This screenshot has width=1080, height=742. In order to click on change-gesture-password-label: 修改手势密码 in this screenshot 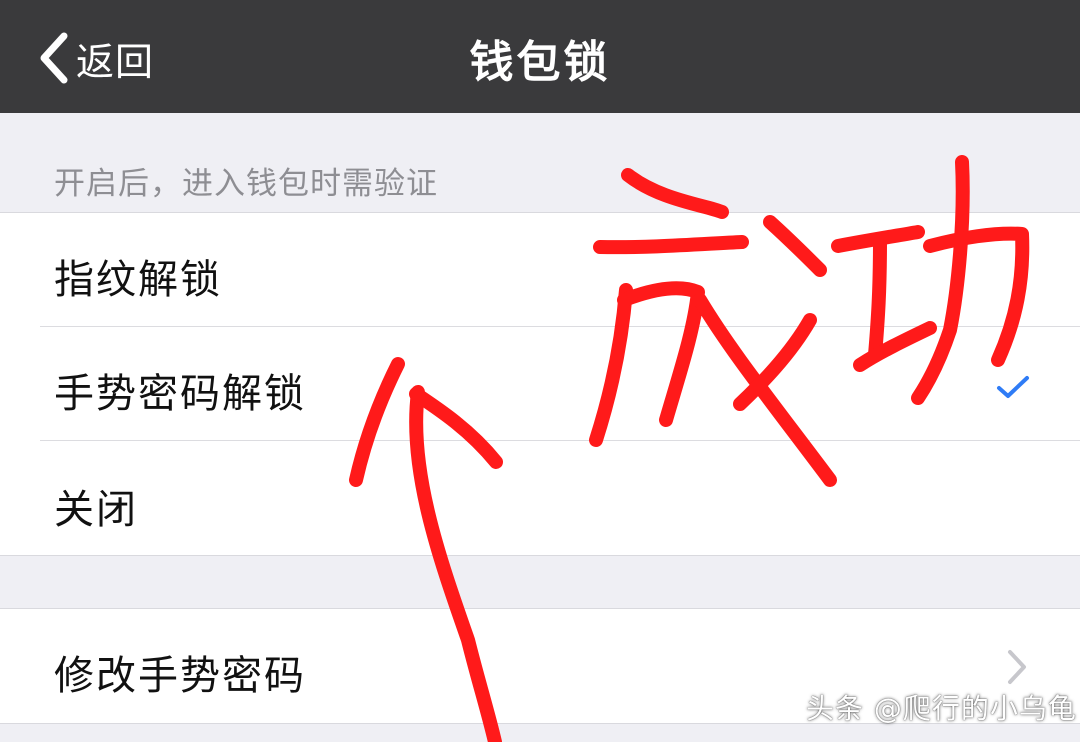, I will do `click(180, 676)`.